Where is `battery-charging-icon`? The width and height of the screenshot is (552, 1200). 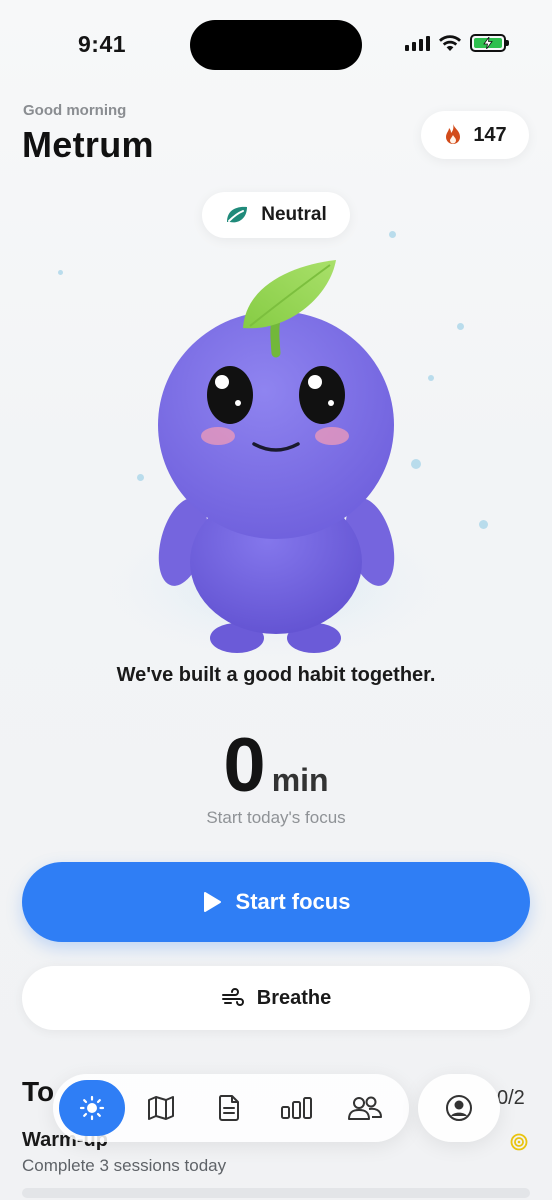 battery-charging-icon is located at coordinates (489, 43).